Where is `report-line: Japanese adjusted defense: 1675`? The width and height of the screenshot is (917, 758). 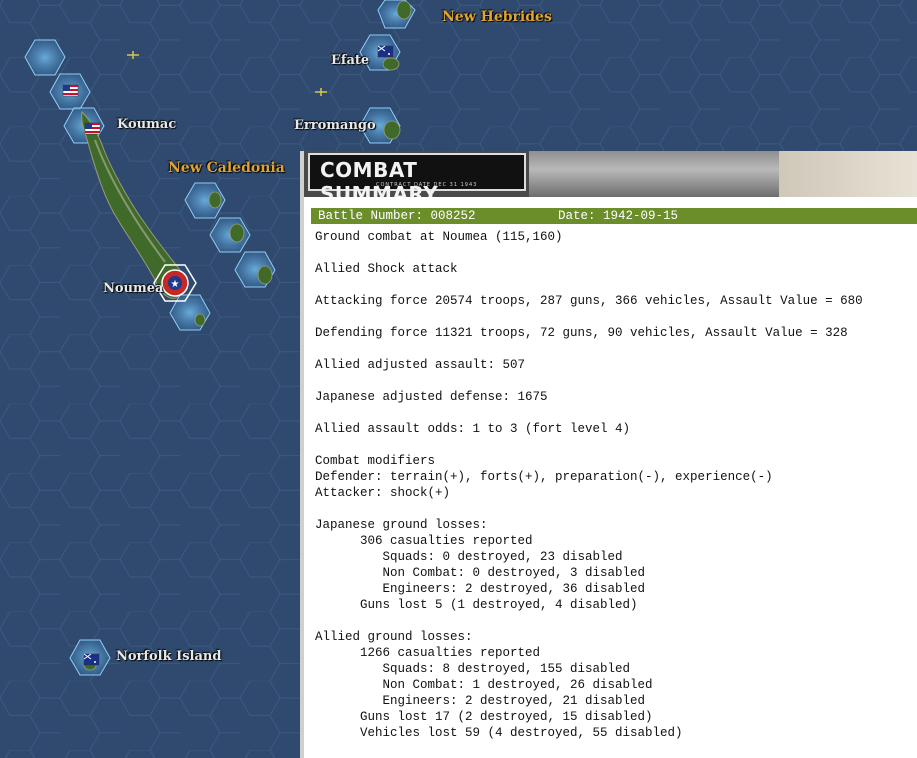 report-line: Japanese adjusted defense: 1675 is located at coordinates (431, 397).